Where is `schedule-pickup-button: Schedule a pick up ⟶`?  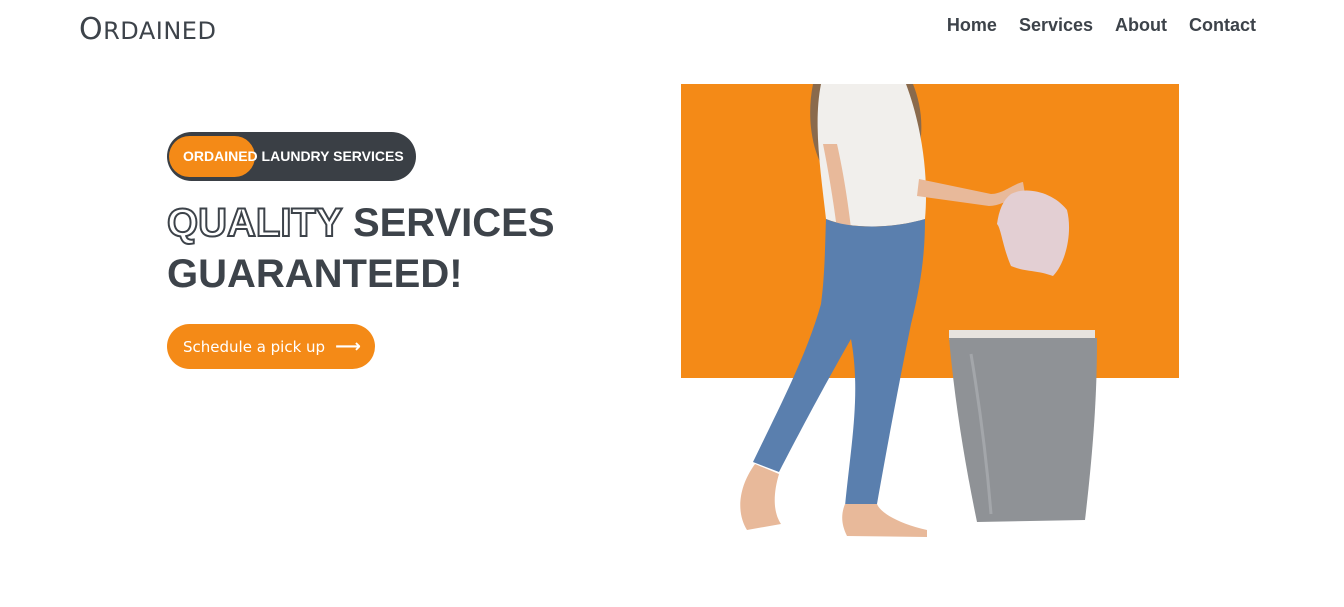 schedule-pickup-button: Schedule a pick up ⟶ is located at coordinates (271, 346).